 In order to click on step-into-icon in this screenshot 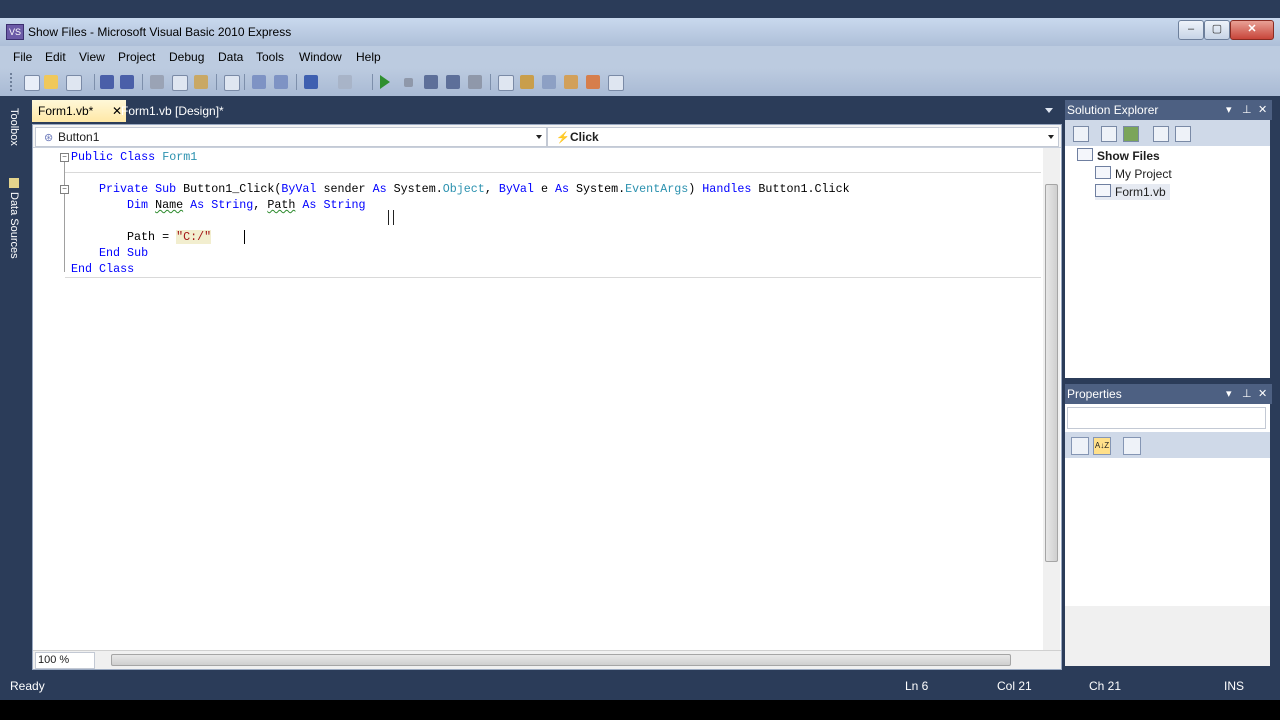, I will do `click(431, 82)`.